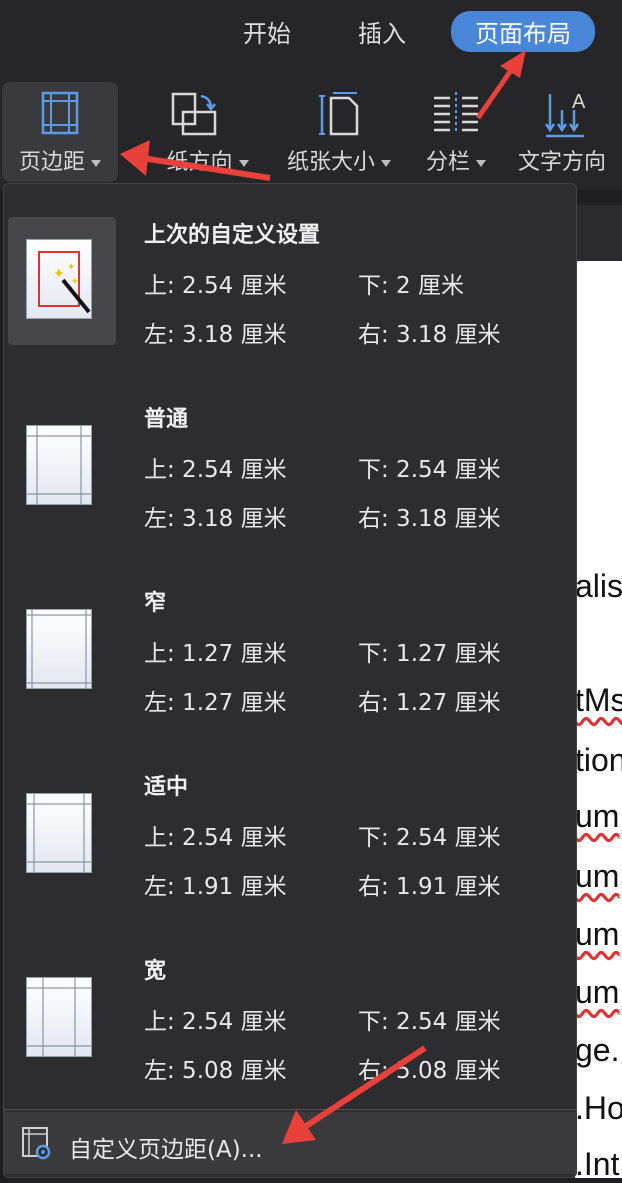  Describe the element at coordinates (429, 1071) in the screenshot. I see `margin-right-value: 右: 5.08 厘米` at that location.